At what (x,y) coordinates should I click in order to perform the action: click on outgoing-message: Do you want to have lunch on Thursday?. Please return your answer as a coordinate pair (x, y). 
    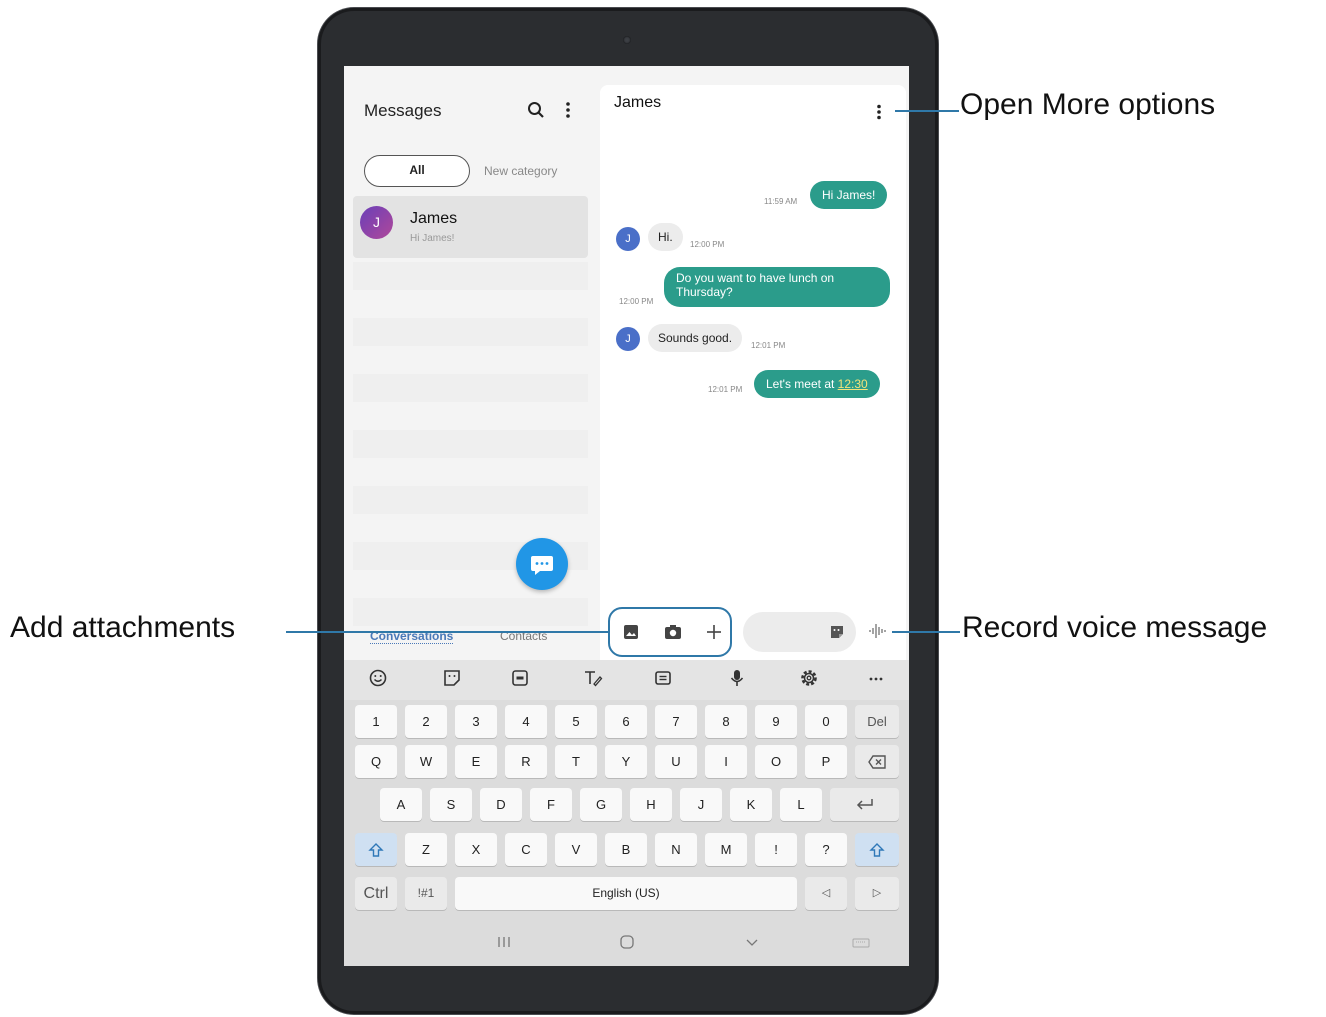
    Looking at the image, I should click on (777, 287).